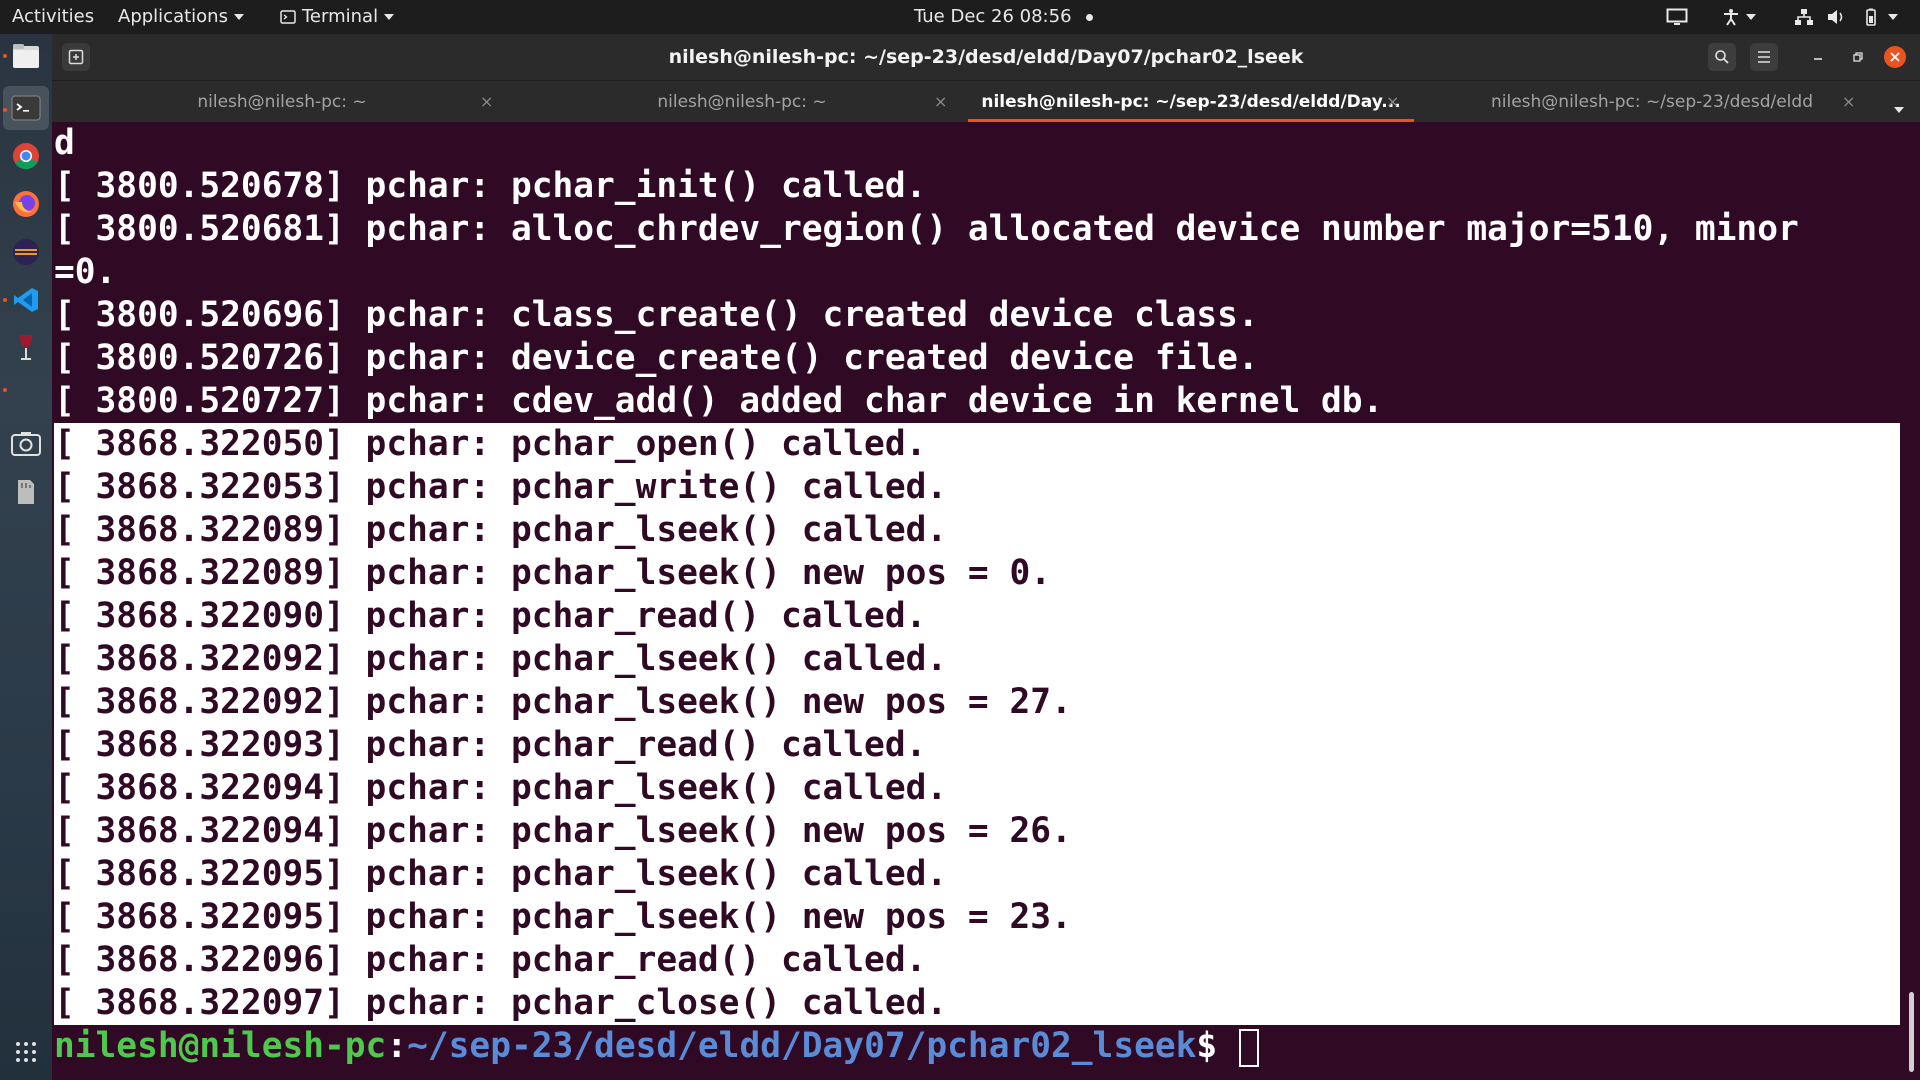 The image size is (1920, 1080). I want to click on files-icon, so click(26, 56).